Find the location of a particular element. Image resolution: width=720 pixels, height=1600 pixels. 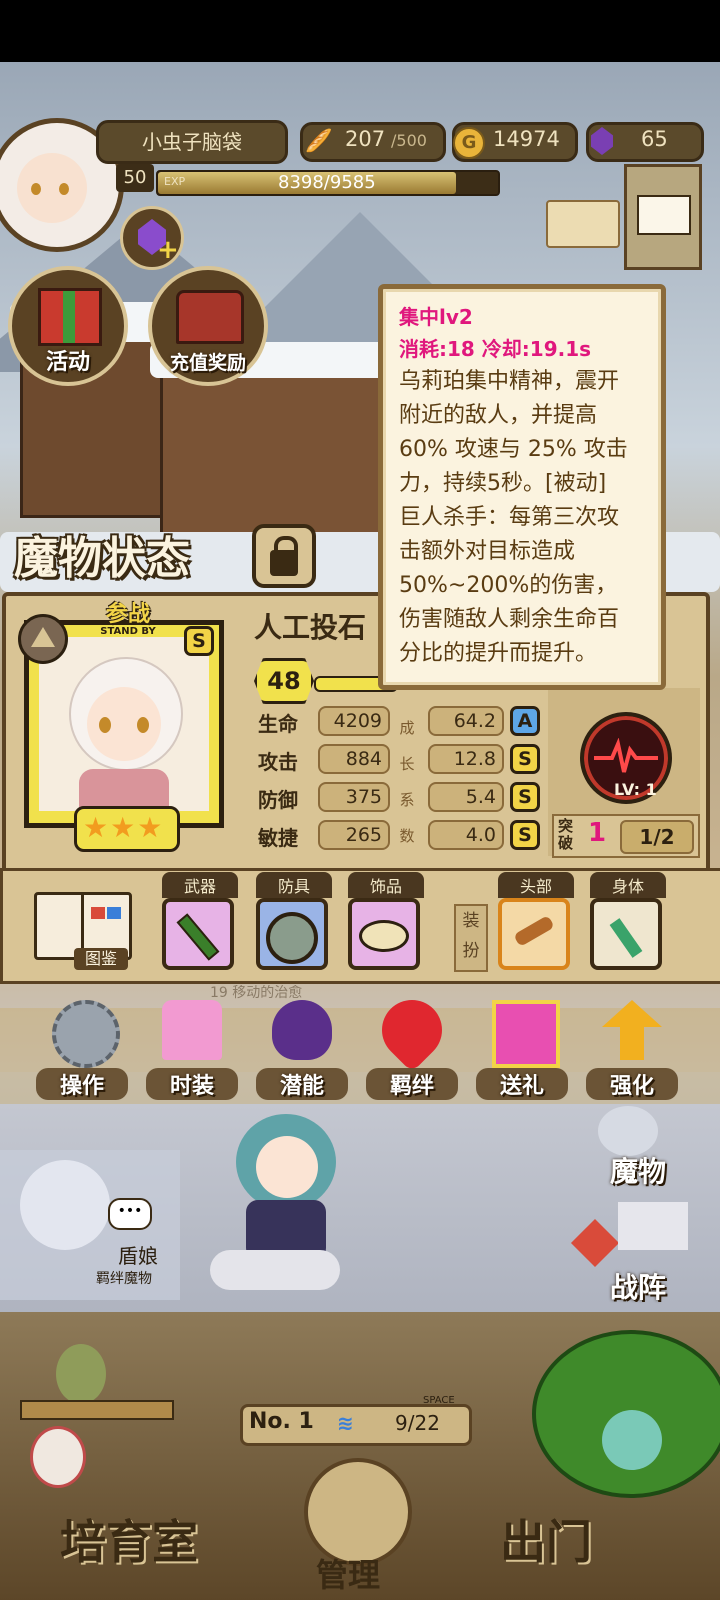

monster-level: 48 is located at coordinates (284, 681).